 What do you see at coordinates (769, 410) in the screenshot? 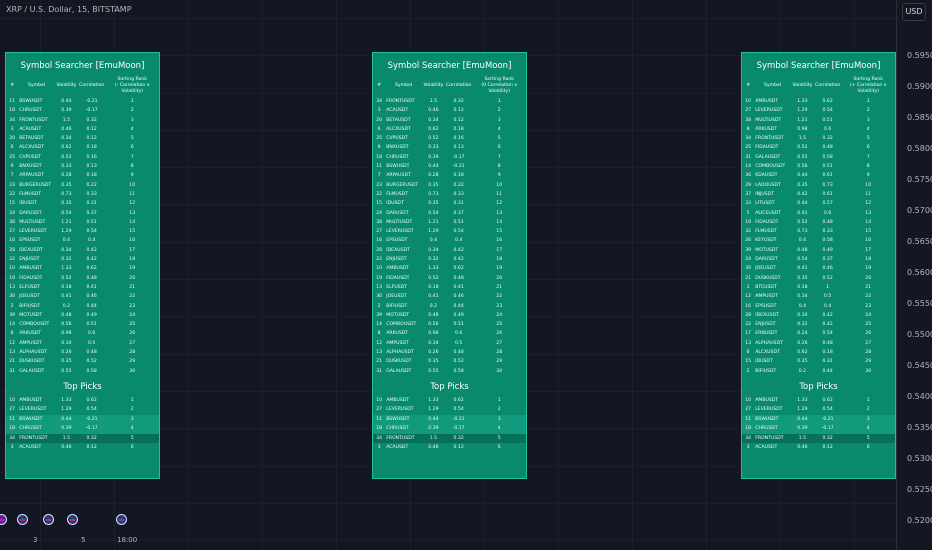
I see `table-cell: LEVERUSDT` at bounding box center [769, 410].